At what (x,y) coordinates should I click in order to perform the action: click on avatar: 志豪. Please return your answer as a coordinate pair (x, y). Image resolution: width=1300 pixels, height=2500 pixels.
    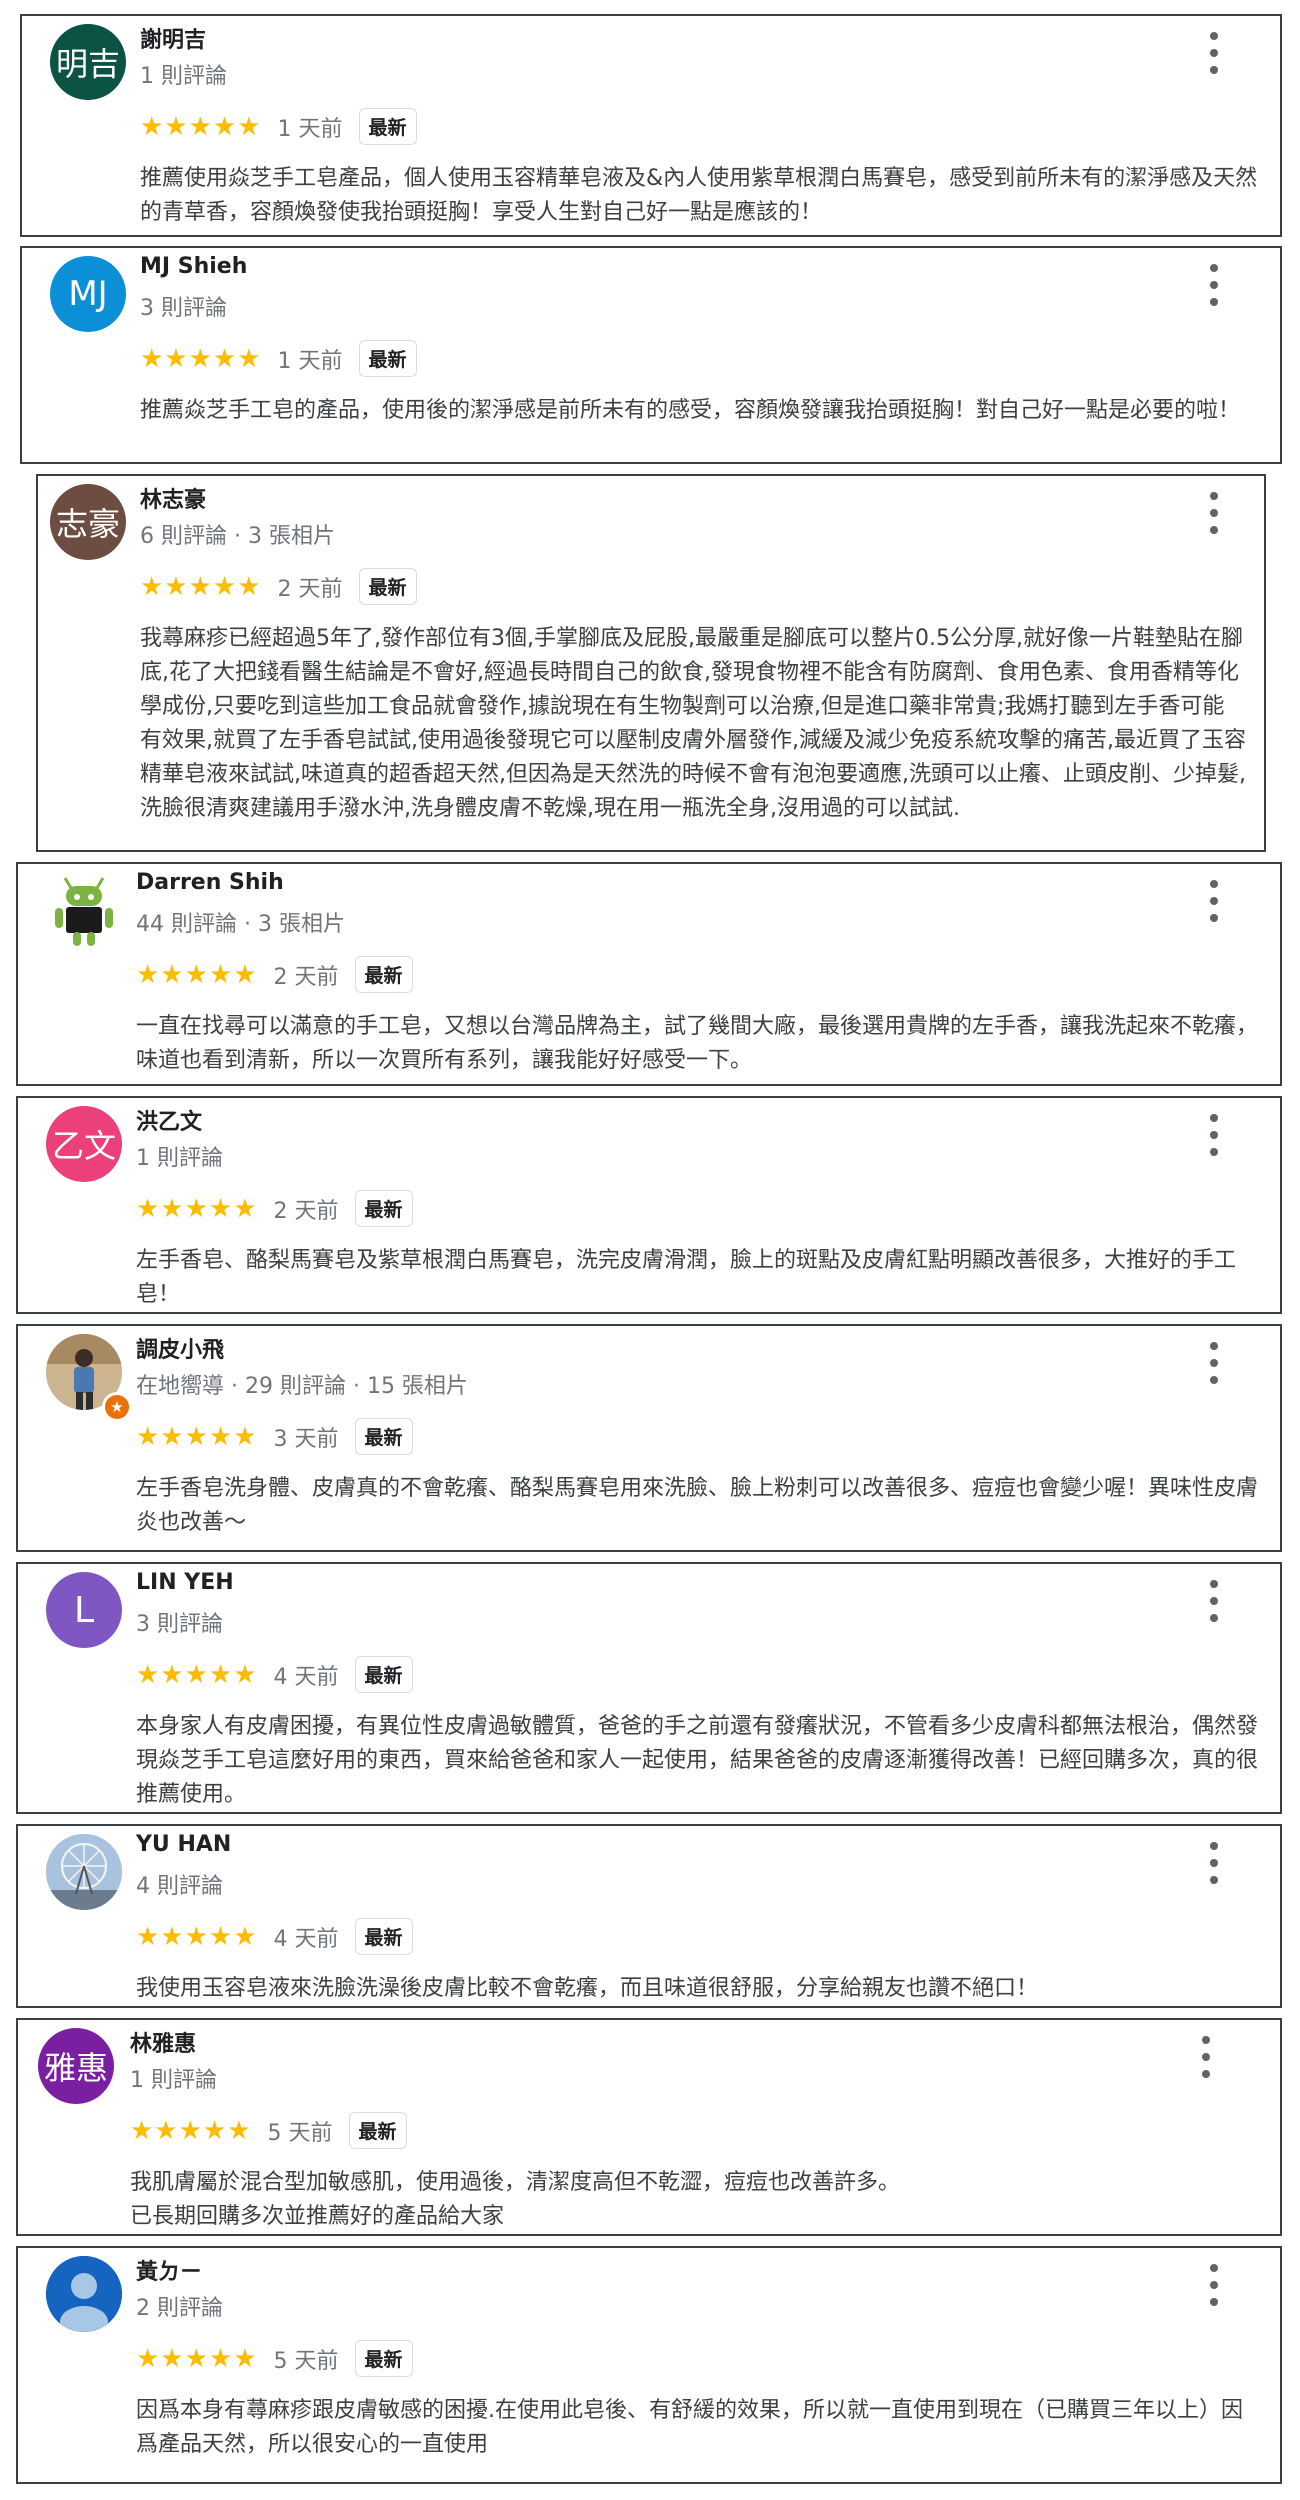
    Looking at the image, I should click on (88, 522).